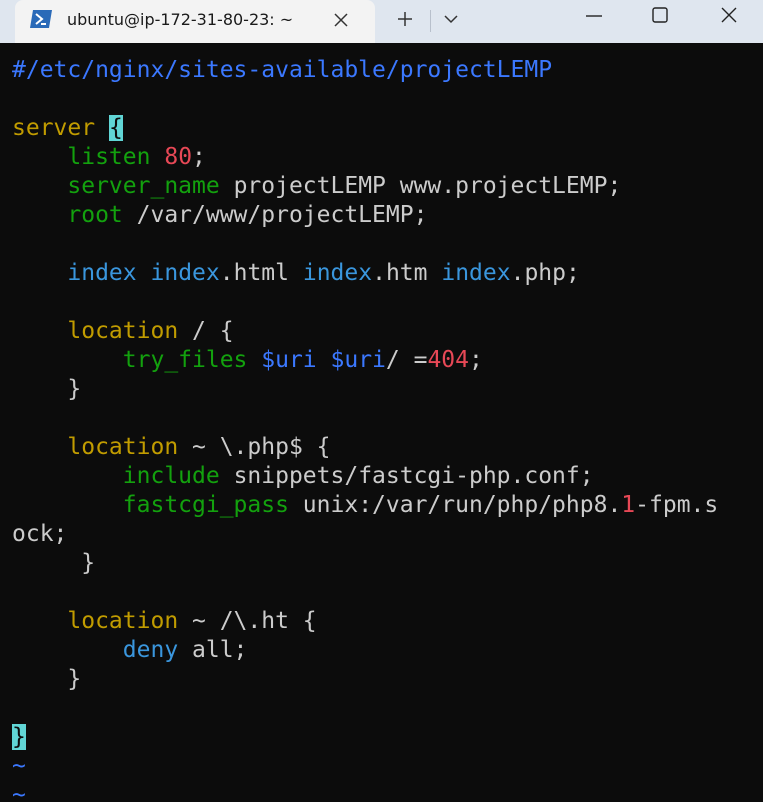 This screenshot has width=763, height=802. What do you see at coordinates (420, 186) in the screenshot?
I see `text: projectLEMP www.projectLEMP;` at bounding box center [420, 186].